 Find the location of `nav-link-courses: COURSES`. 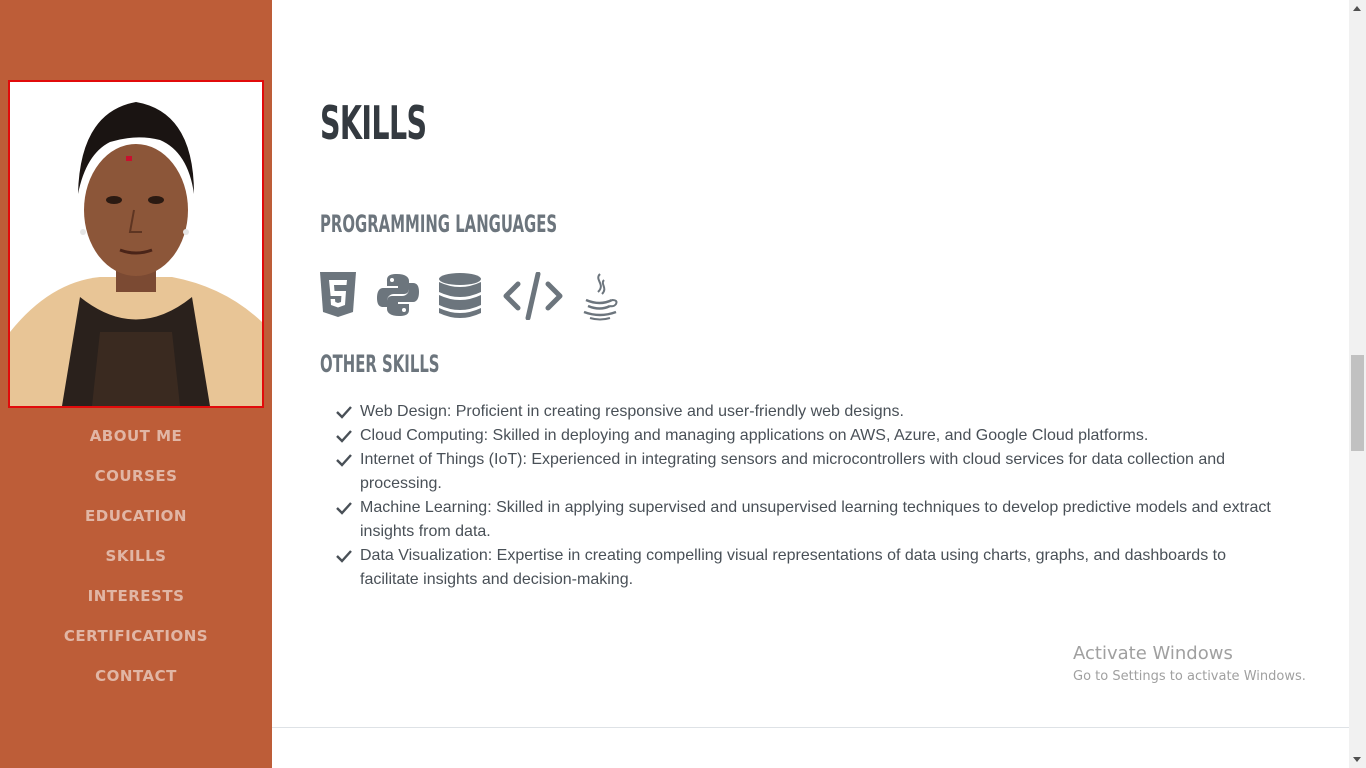

nav-link-courses: COURSES is located at coordinates (136, 476).